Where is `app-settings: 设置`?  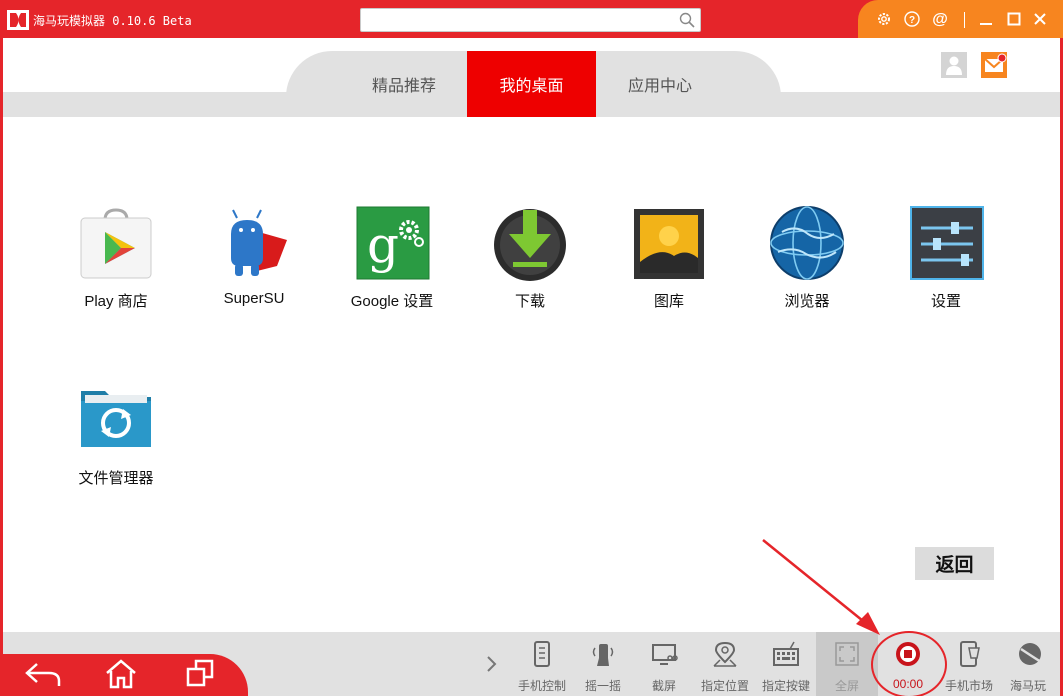
app-settings: 设置 is located at coordinates (946, 258).